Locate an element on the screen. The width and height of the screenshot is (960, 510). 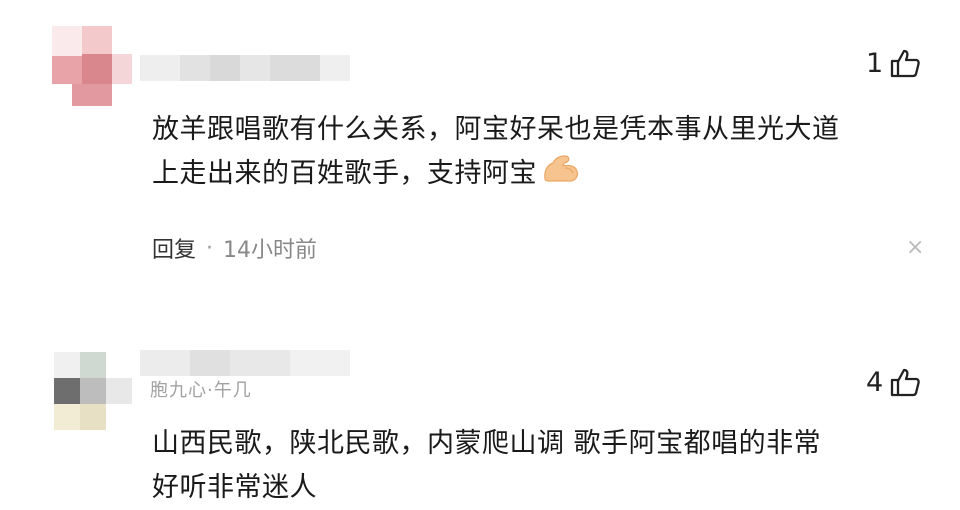
like-count: 4 is located at coordinates (875, 382).